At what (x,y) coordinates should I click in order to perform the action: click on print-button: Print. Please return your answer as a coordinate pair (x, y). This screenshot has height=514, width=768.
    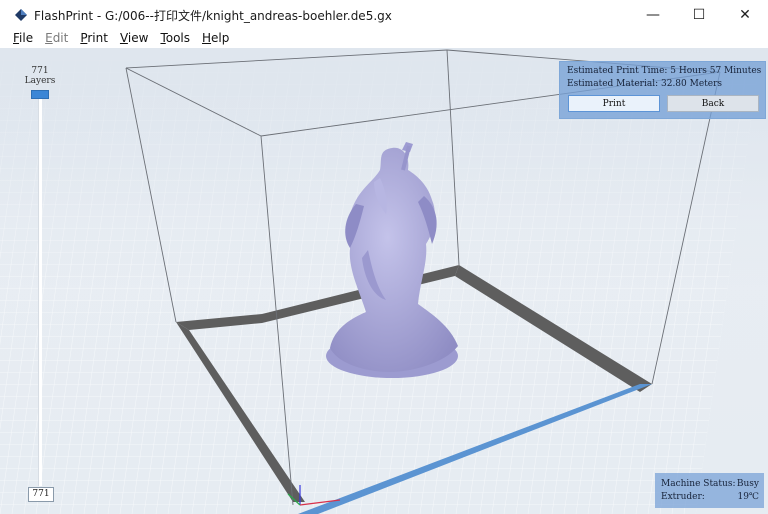
    Looking at the image, I should click on (614, 103).